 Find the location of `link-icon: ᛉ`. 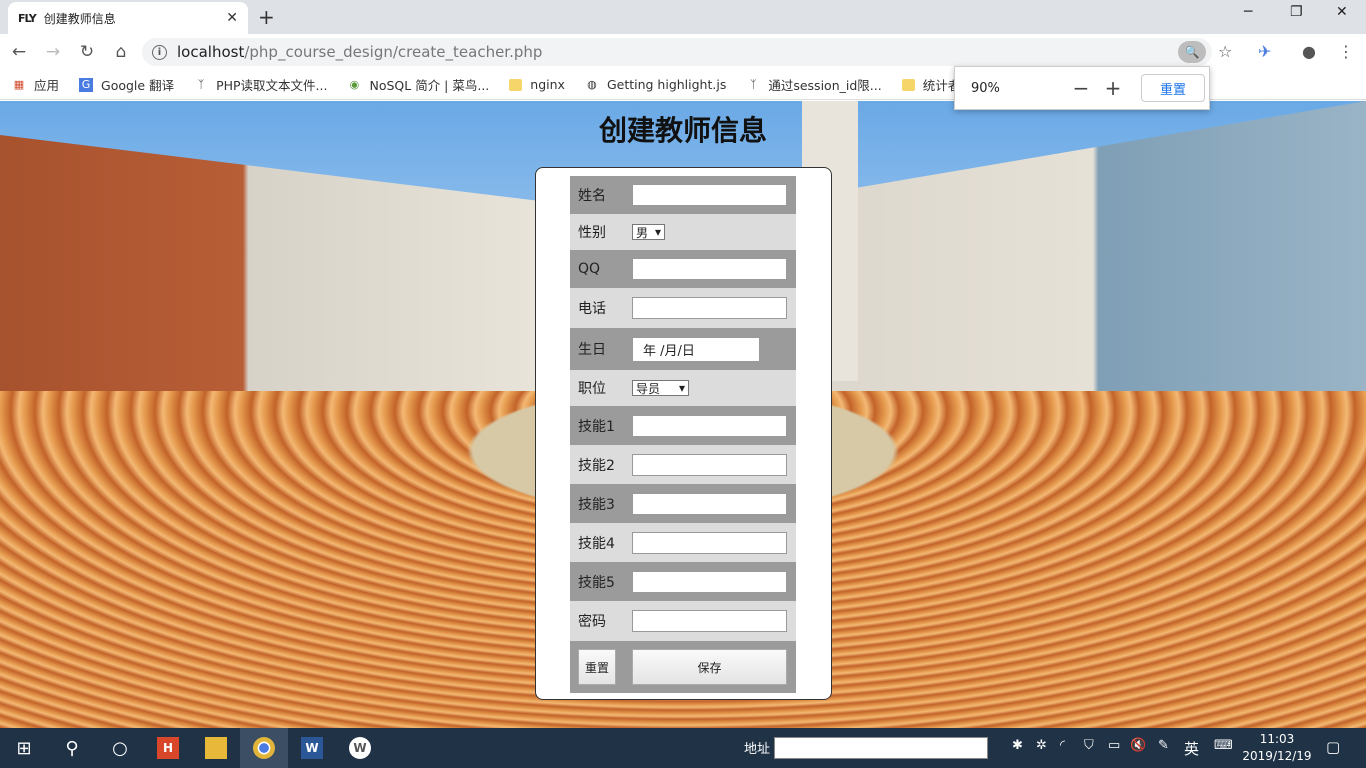

link-icon: ᛉ is located at coordinates (753, 84).